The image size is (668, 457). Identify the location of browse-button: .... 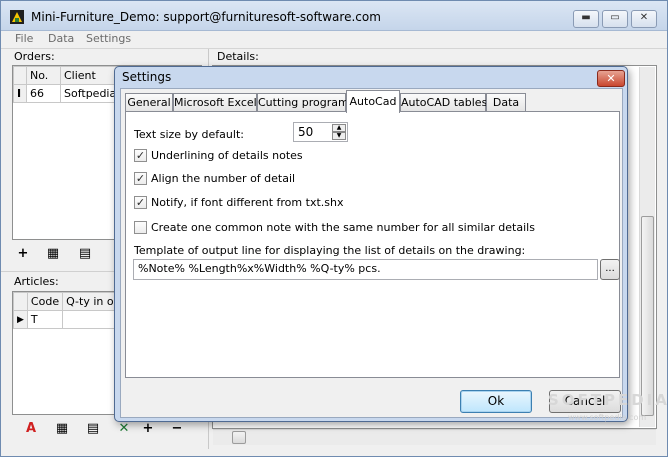
(610, 269).